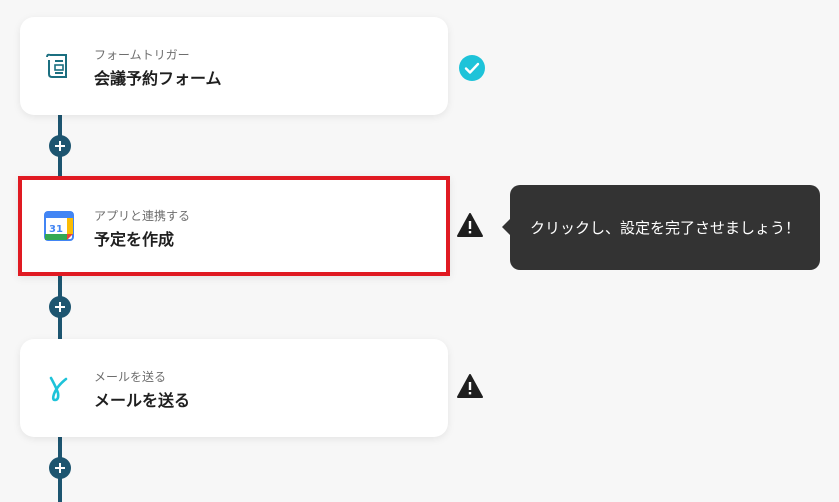  What do you see at coordinates (506, 227) in the screenshot?
I see `tooltip-arrow` at bounding box center [506, 227].